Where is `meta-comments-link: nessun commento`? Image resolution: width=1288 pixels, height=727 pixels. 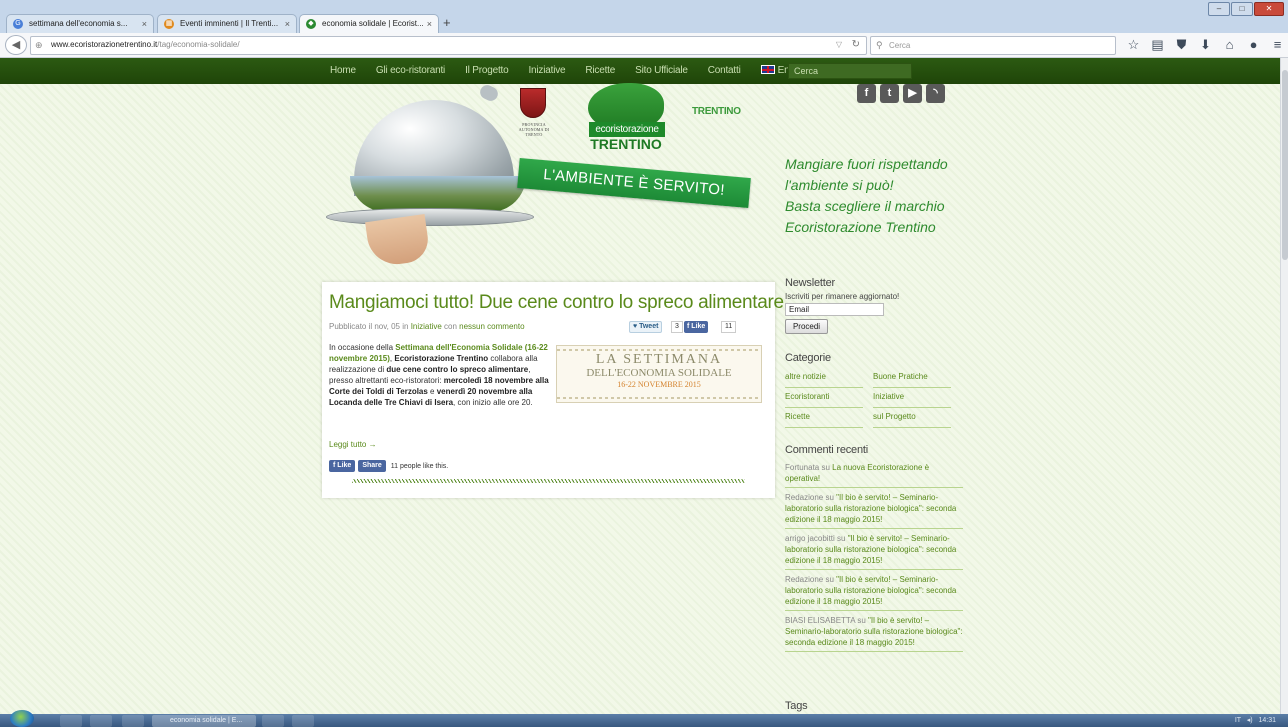 meta-comments-link: nessun commento is located at coordinates (491, 326).